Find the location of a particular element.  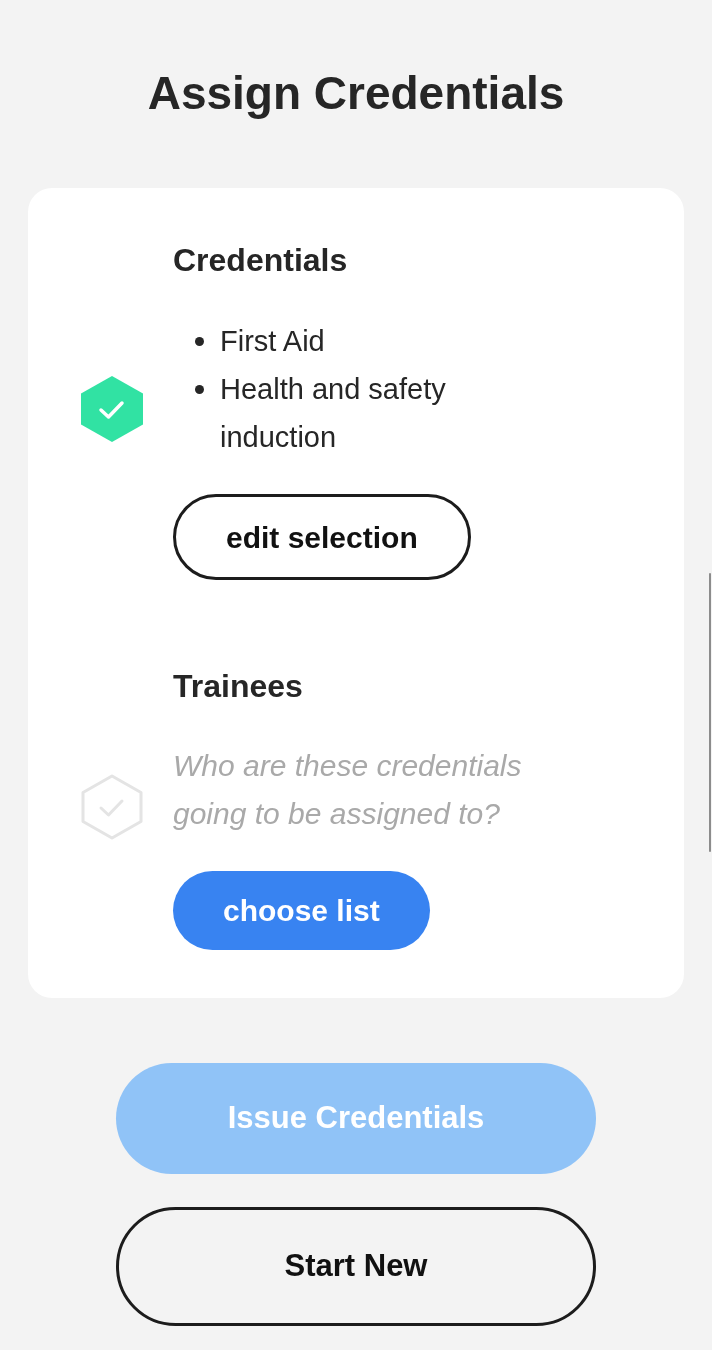

section-heading: Trainees is located at coordinates (238, 686).